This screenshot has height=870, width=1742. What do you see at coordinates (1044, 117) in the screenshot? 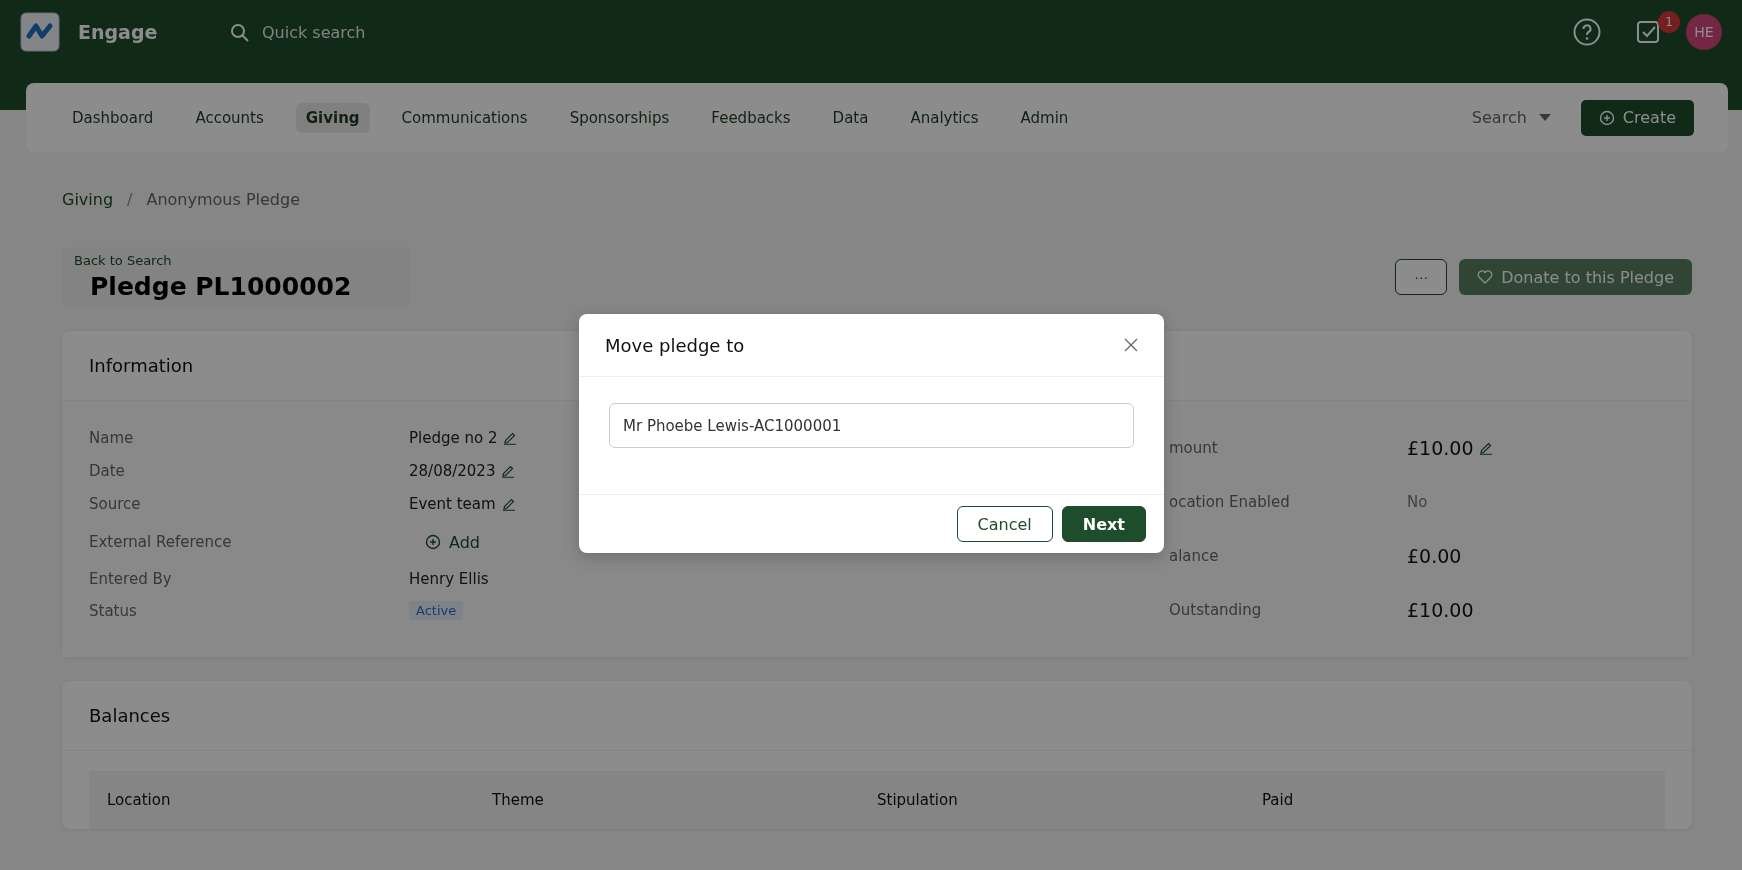
I see `nav-tab: Admin` at bounding box center [1044, 117].